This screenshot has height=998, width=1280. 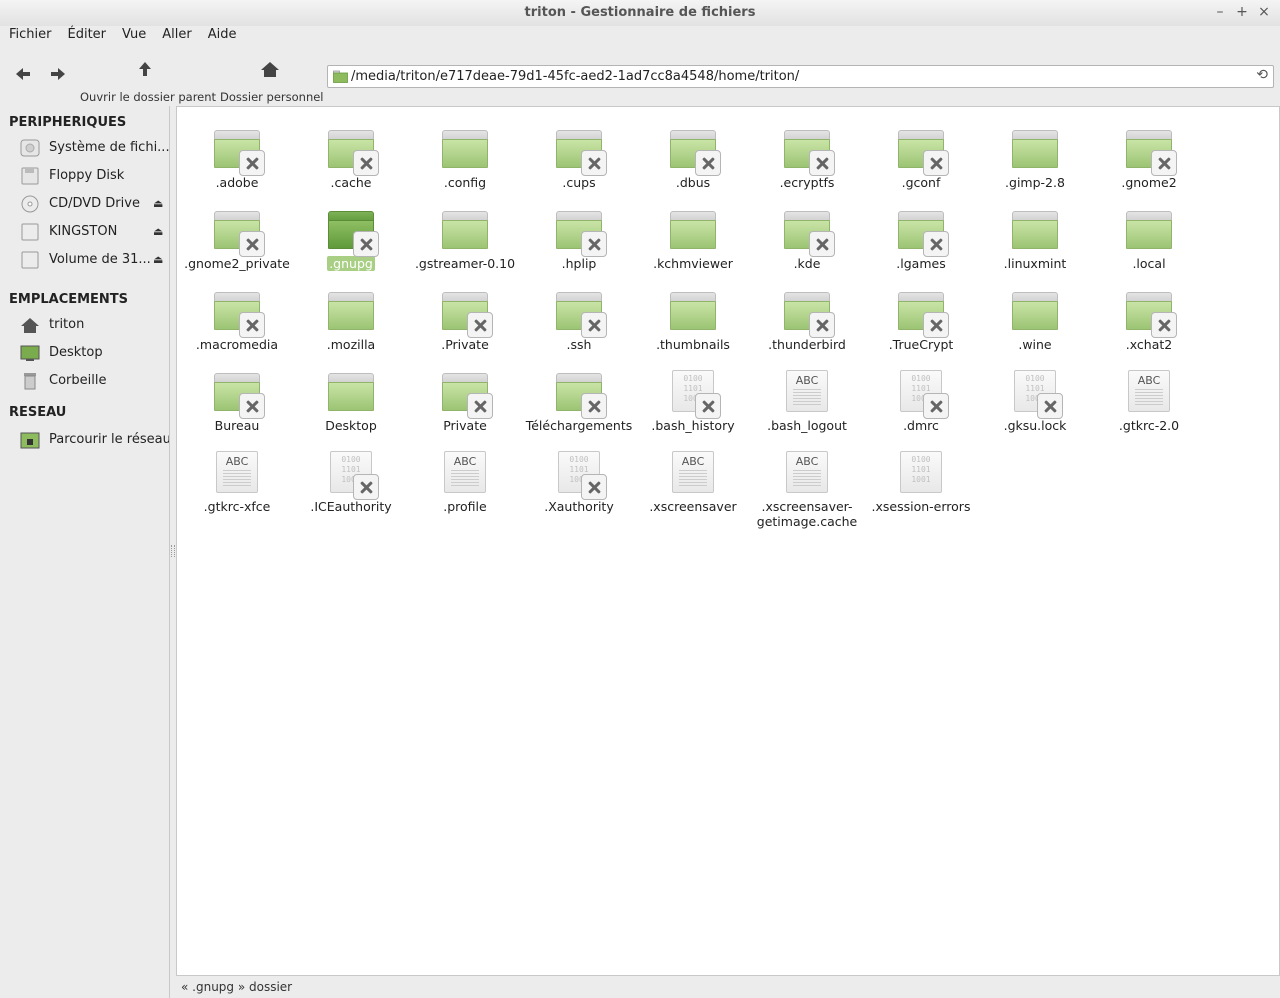 What do you see at coordinates (237, 486) in the screenshot?
I see `file-item: ABC .gtkrc-xfce` at bounding box center [237, 486].